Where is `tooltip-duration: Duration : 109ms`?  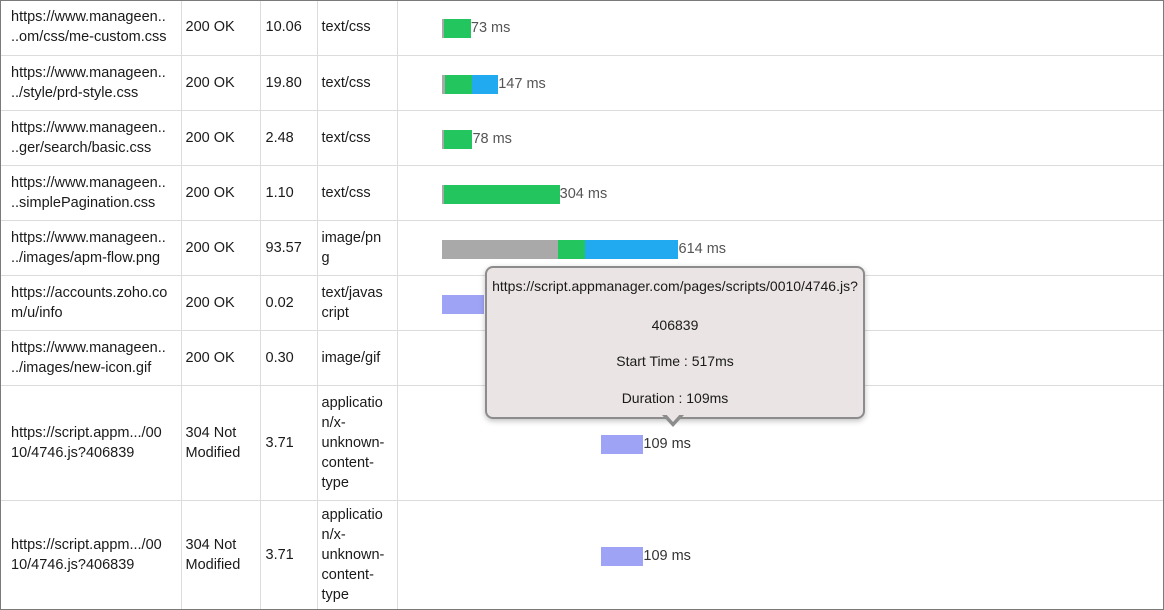
tooltip-duration: Duration : 109ms is located at coordinates (675, 398).